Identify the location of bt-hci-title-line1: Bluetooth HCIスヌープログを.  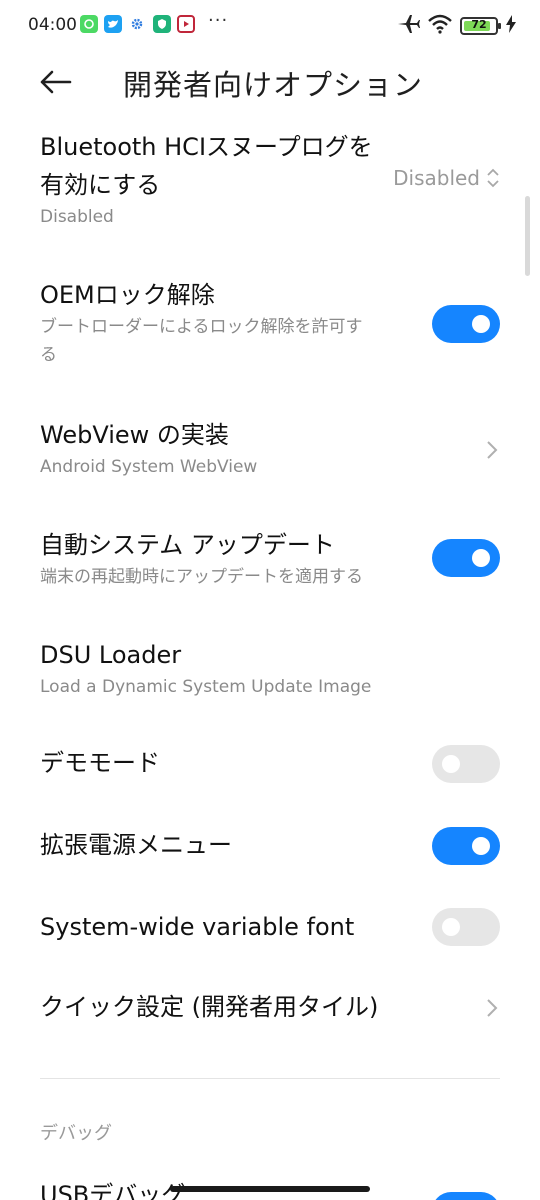
(206, 147).